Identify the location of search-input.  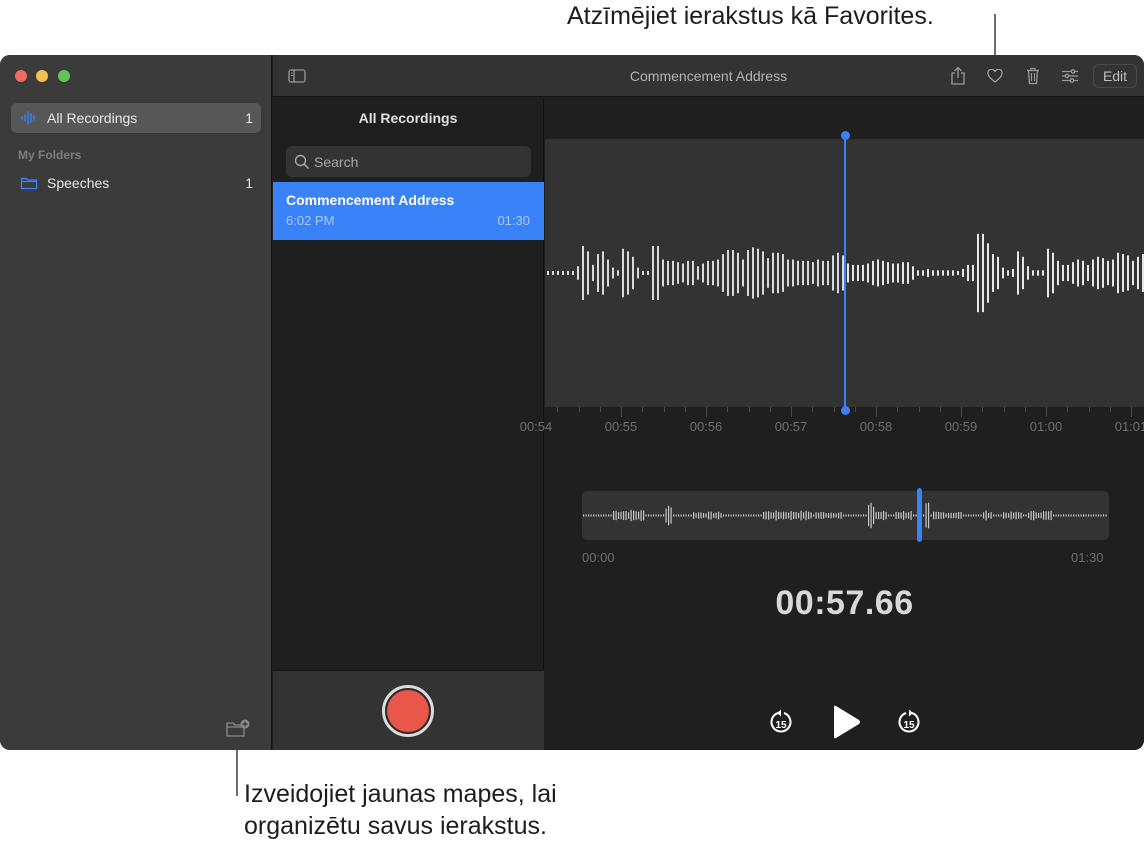
(414, 161).